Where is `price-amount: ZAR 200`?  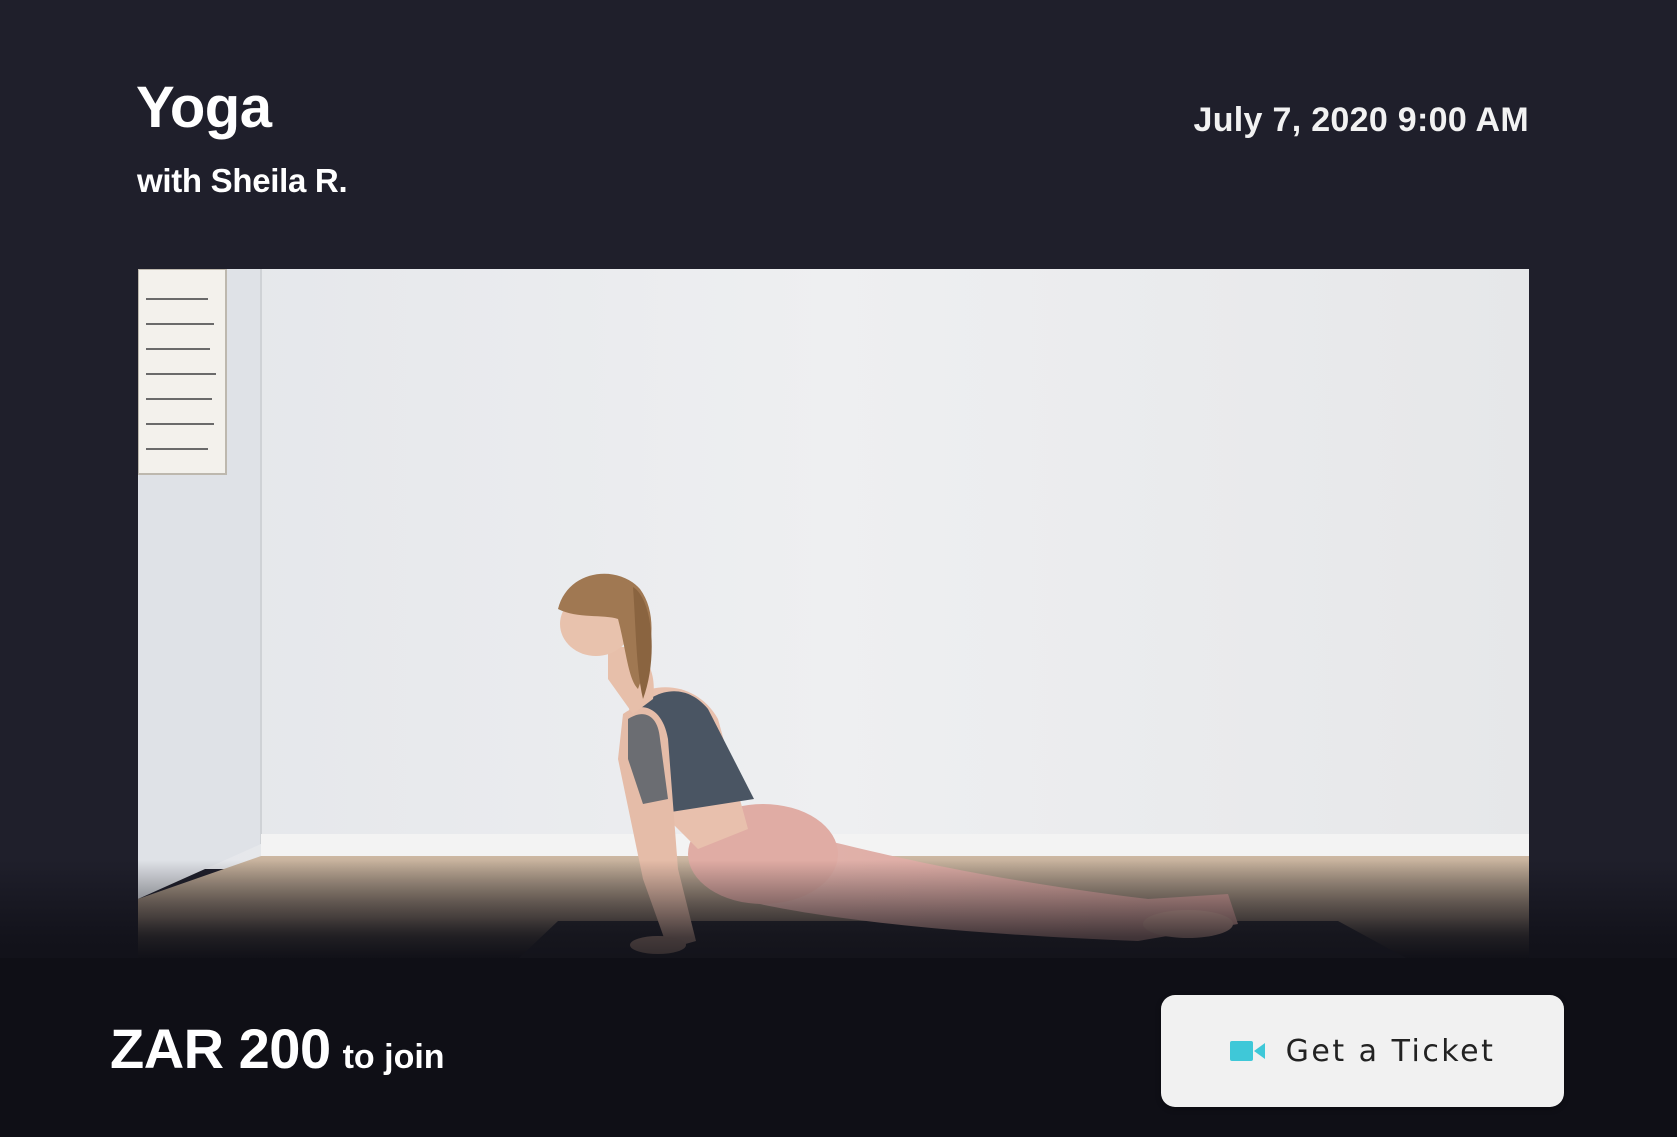 price-amount: ZAR 200 is located at coordinates (220, 1048).